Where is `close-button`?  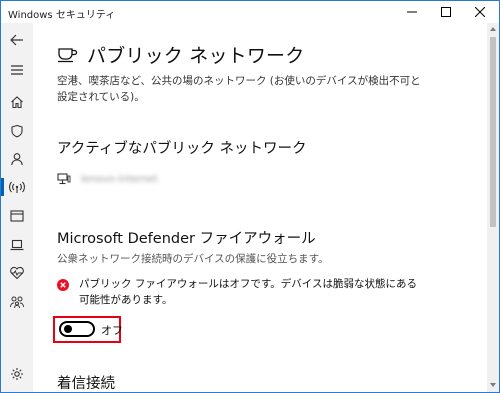 close-button is located at coordinates (480, 12).